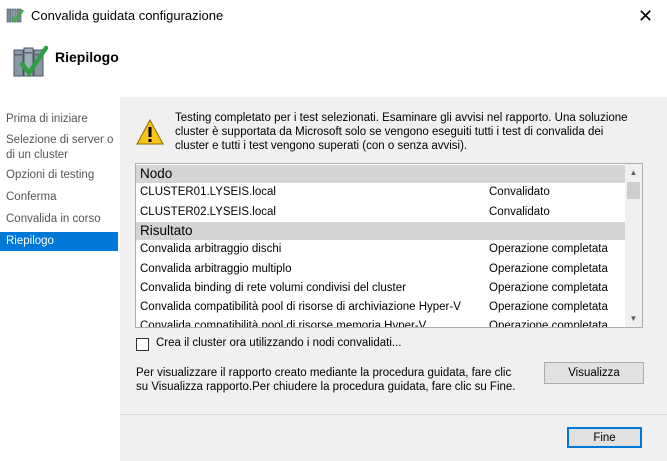  What do you see at coordinates (633, 318) in the screenshot?
I see `scroll-down-arrow-icon: ▼` at bounding box center [633, 318].